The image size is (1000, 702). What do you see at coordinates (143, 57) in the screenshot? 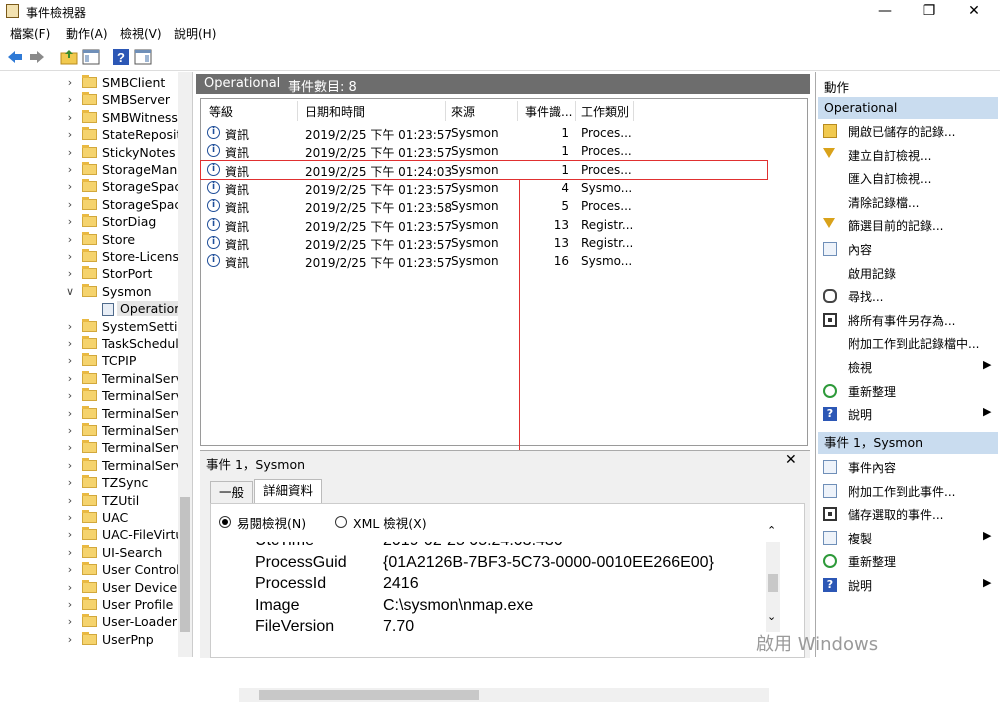
I see `show-action-pane-icon` at bounding box center [143, 57].